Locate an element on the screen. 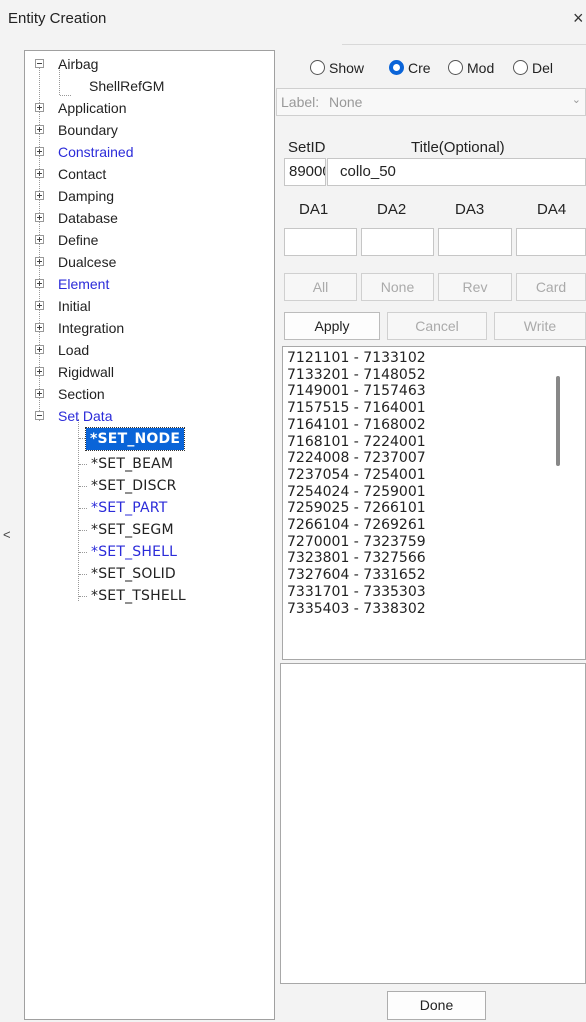 This screenshot has width=586, height=1022. tree-item-label: Contact is located at coordinates (82, 174).